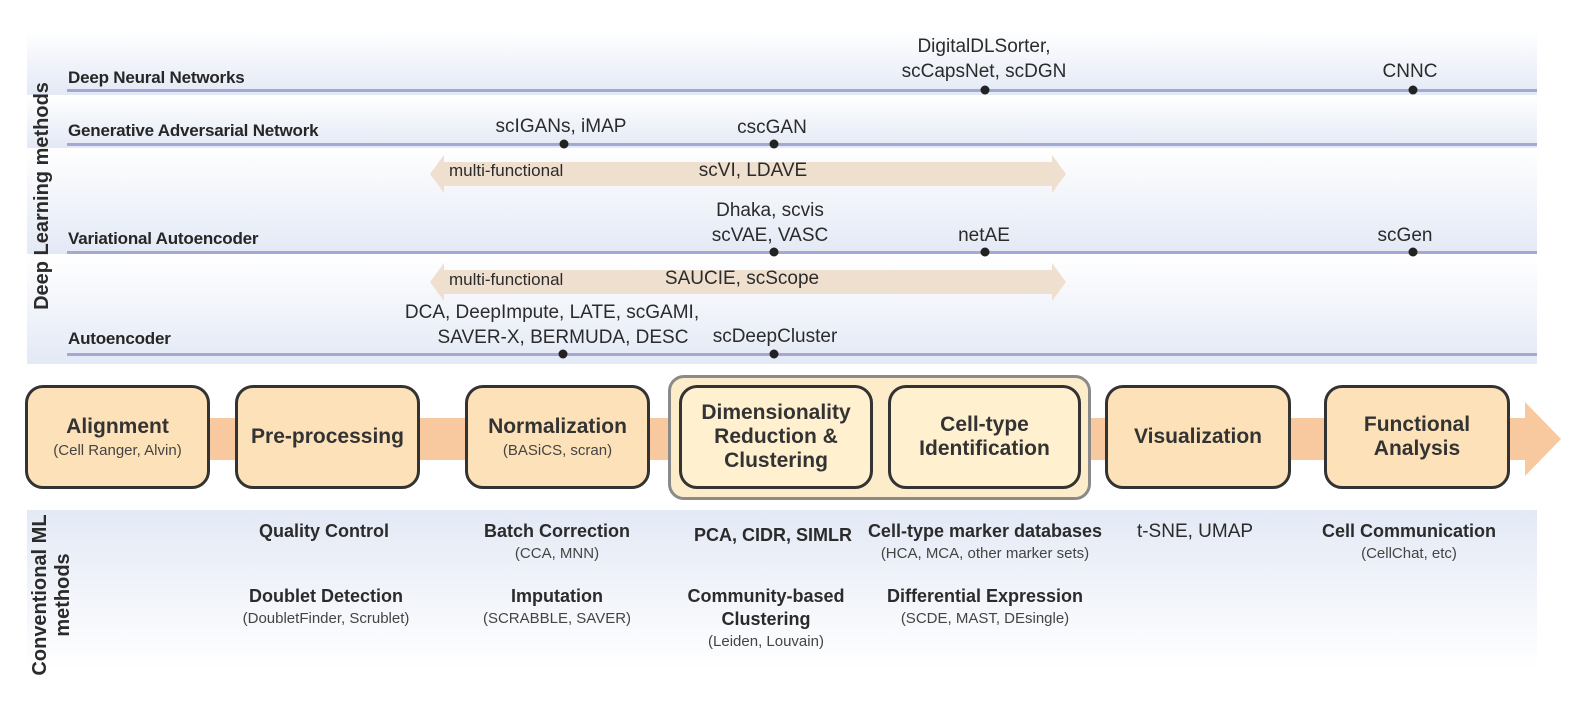 The image size is (1596, 704). Describe the element at coordinates (770, 223) in the screenshot. I see `method-label-vae-1: Dhaka, scvis scVAE, VASC` at that location.